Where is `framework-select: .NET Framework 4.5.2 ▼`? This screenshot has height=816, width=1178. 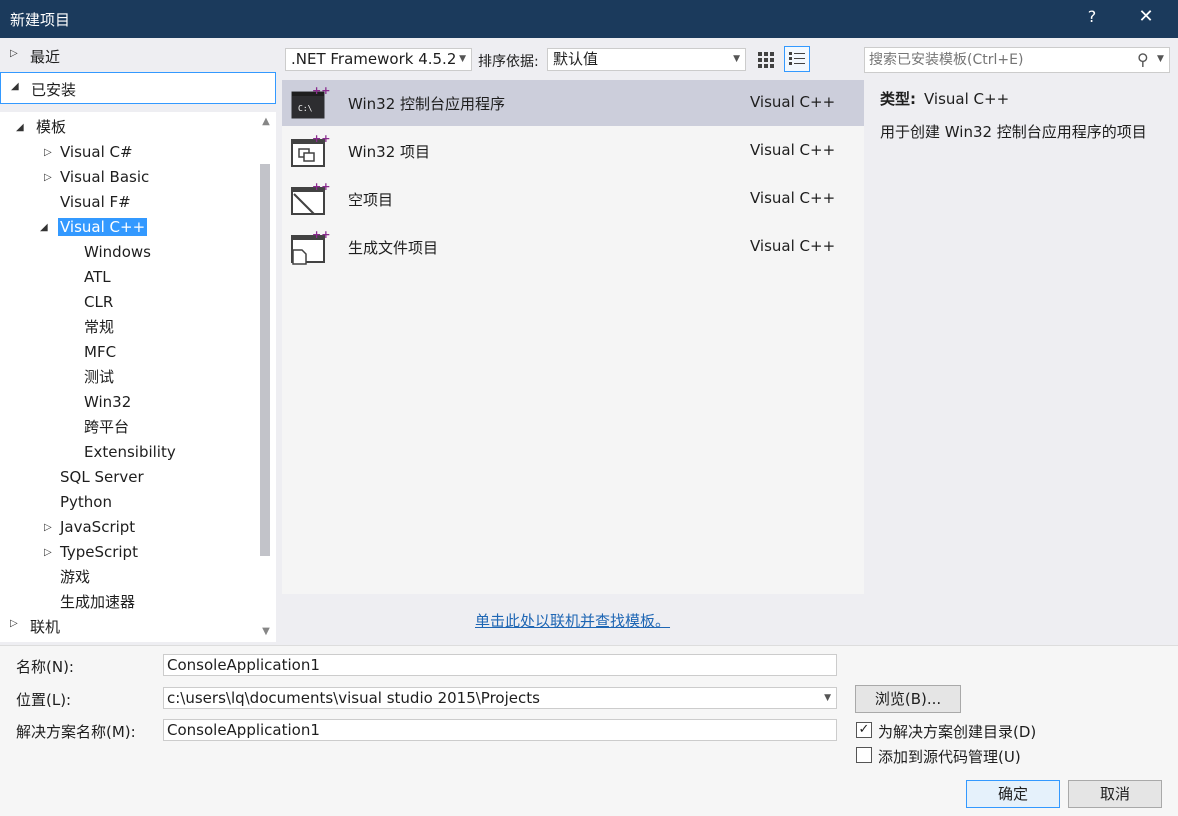 framework-select: .NET Framework 4.5.2 ▼ is located at coordinates (378, 59).